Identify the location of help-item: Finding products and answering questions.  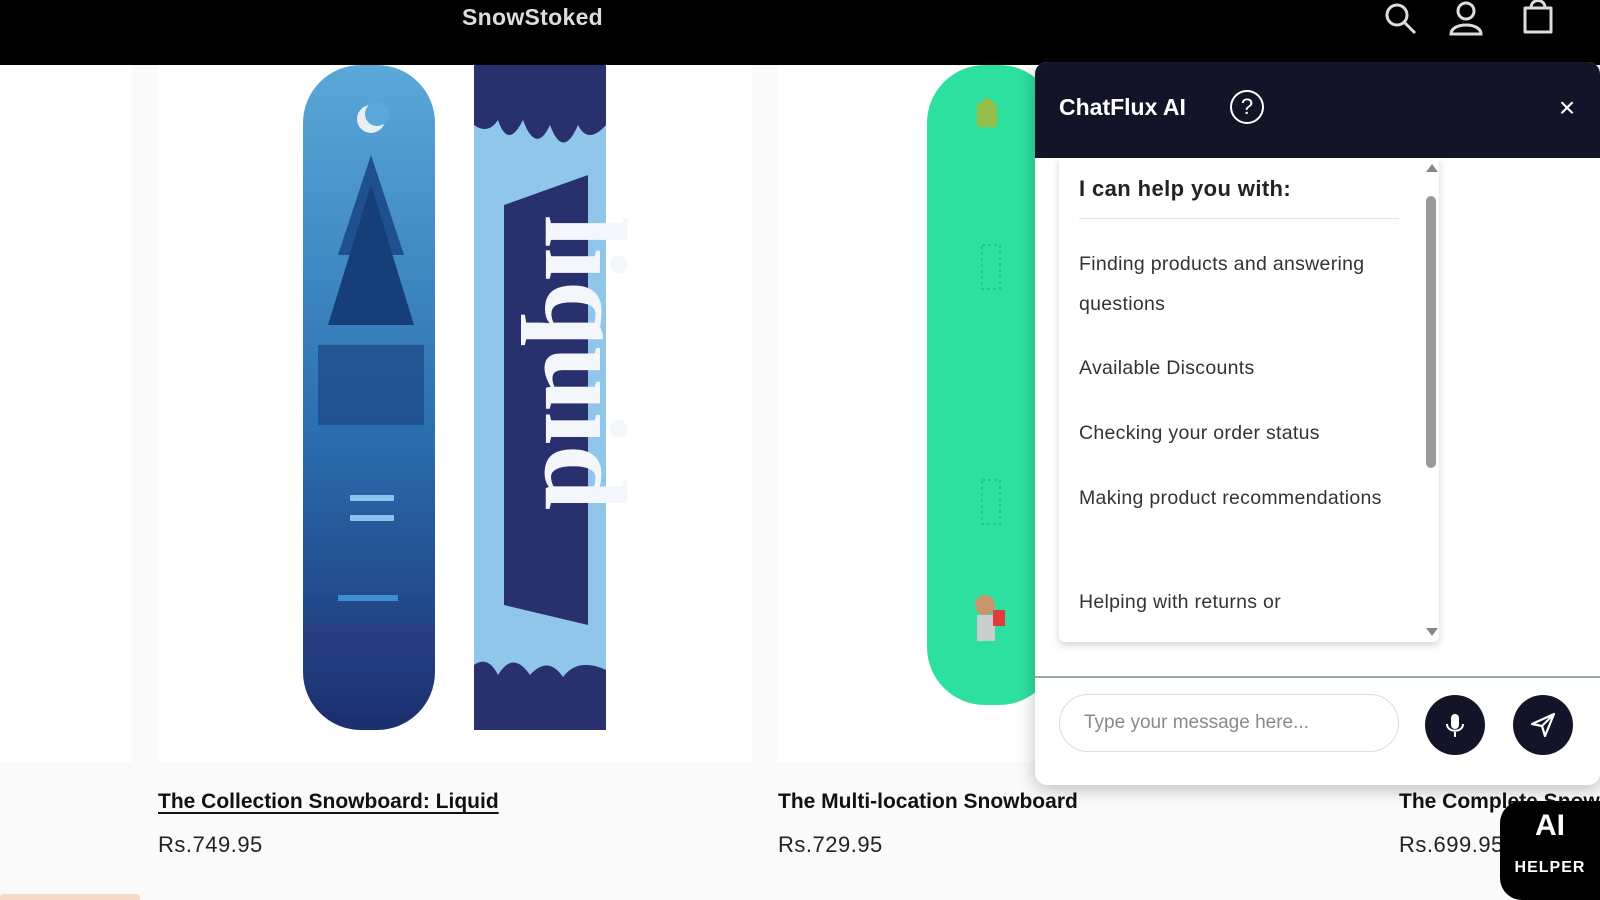
(1222, 284).